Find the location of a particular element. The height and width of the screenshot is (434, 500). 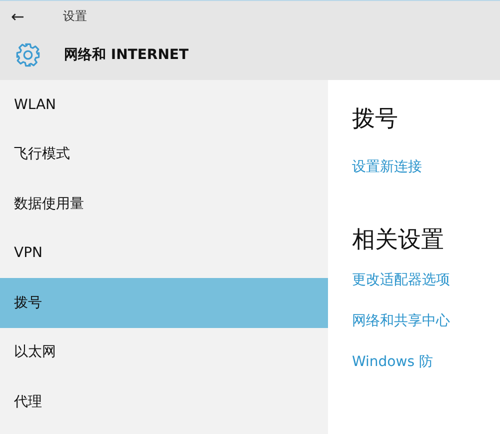

sidebar-item: VPN is located at coordinates (164, 253).